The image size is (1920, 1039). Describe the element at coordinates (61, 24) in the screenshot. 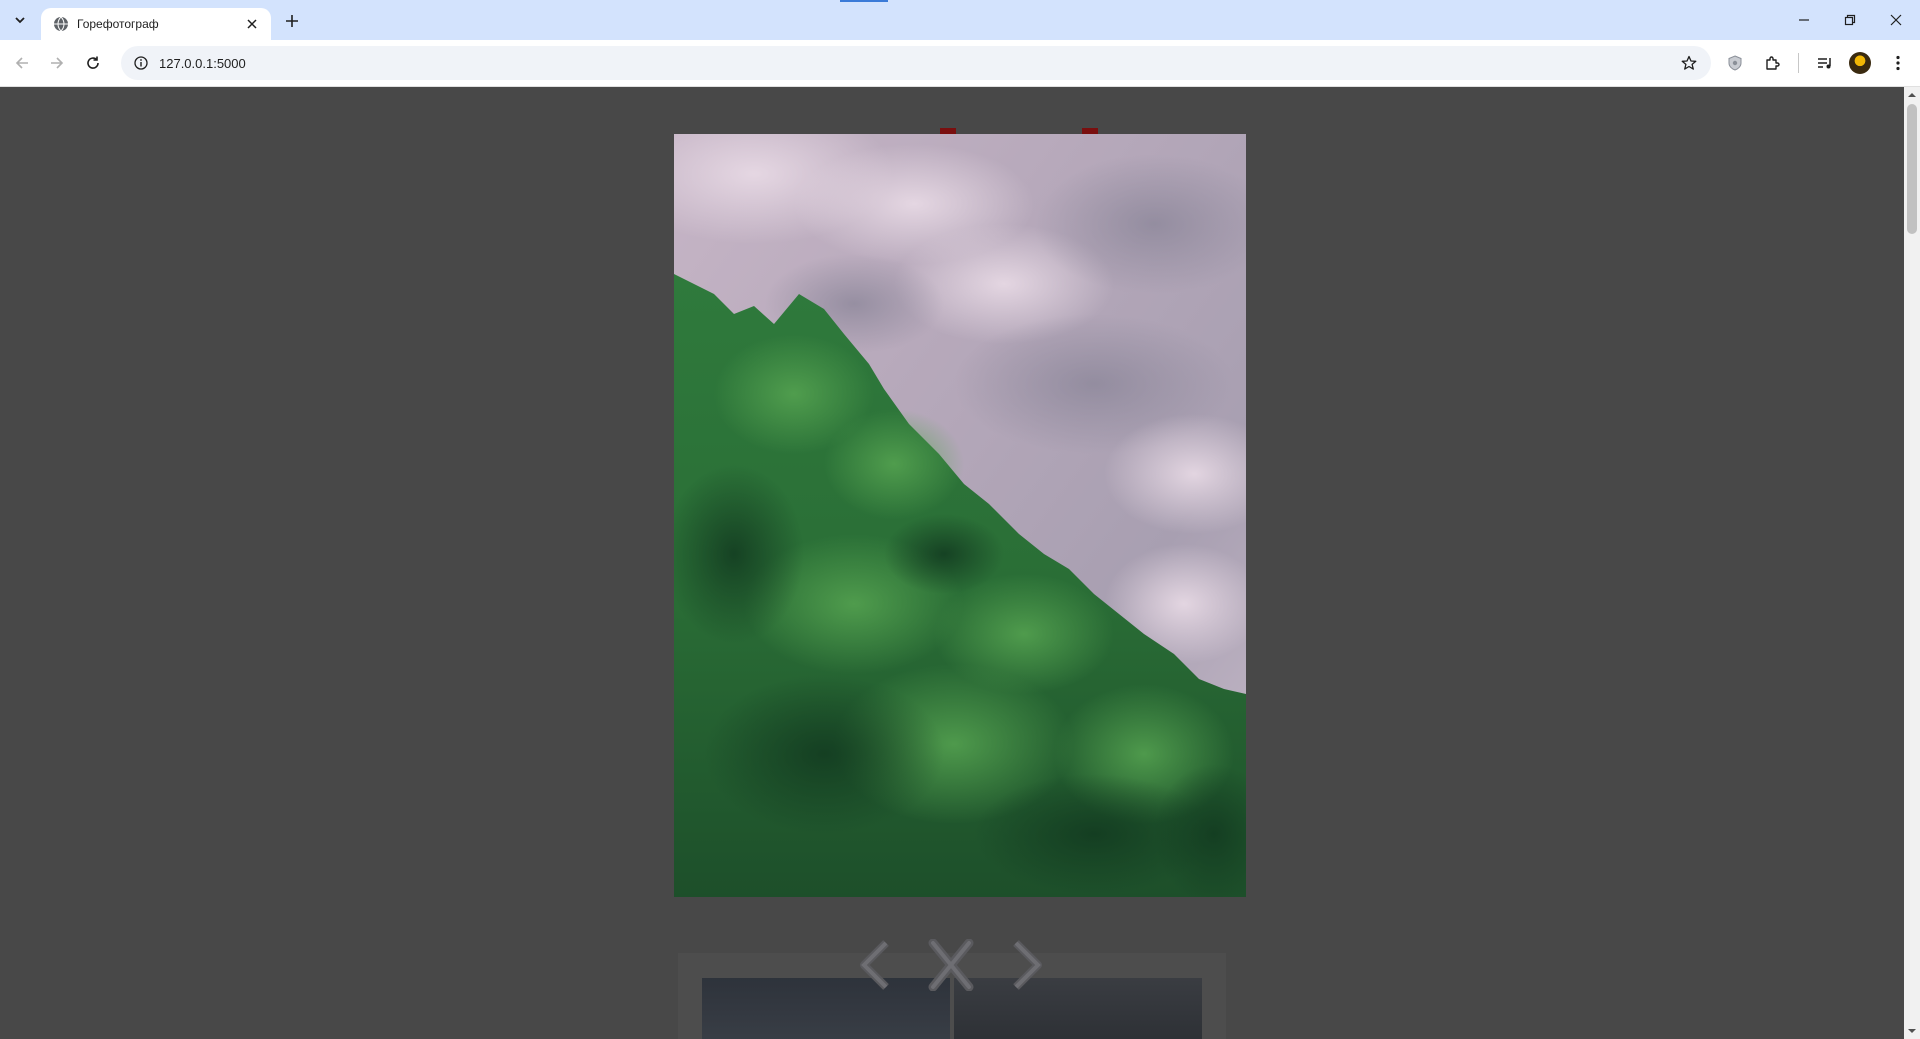

I see `globe-icon` at that location.